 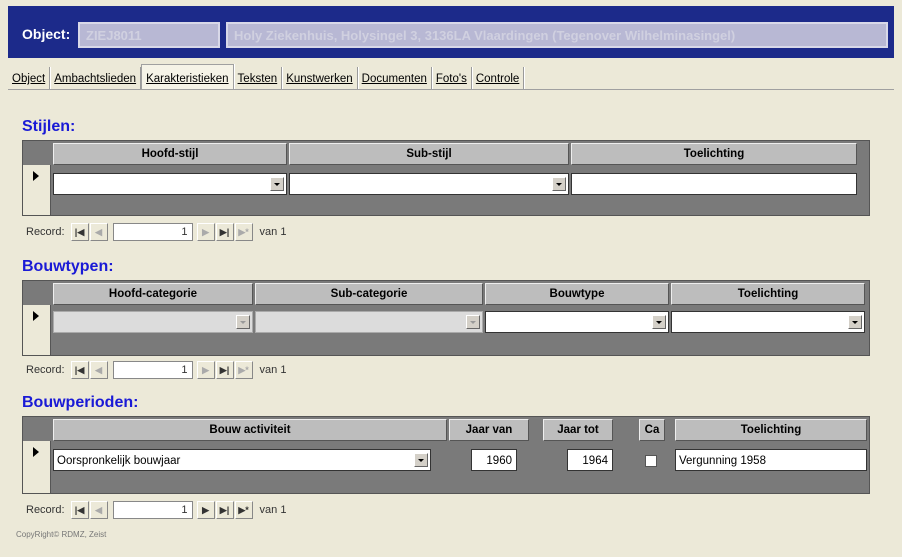 I want to click on hoofd-categorie-combo, so click(x=153, y=322).